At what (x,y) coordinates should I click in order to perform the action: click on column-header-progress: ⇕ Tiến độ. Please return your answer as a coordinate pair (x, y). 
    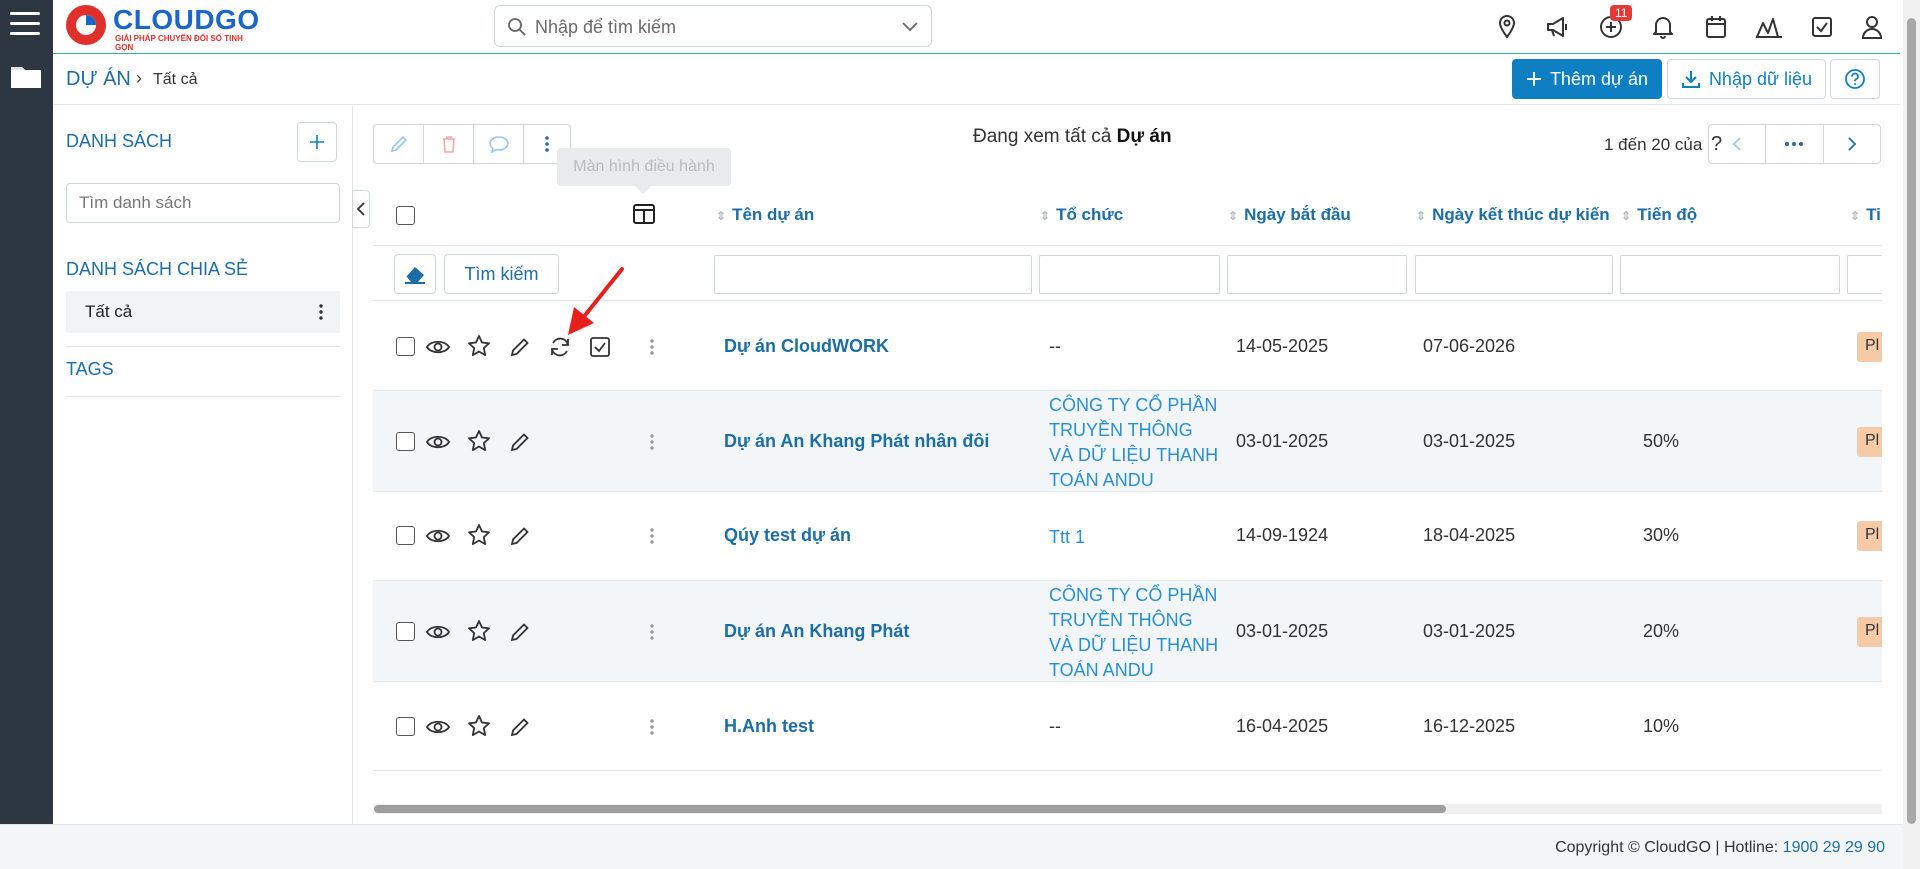
    Looking at the image, I should click on (1659, 215).